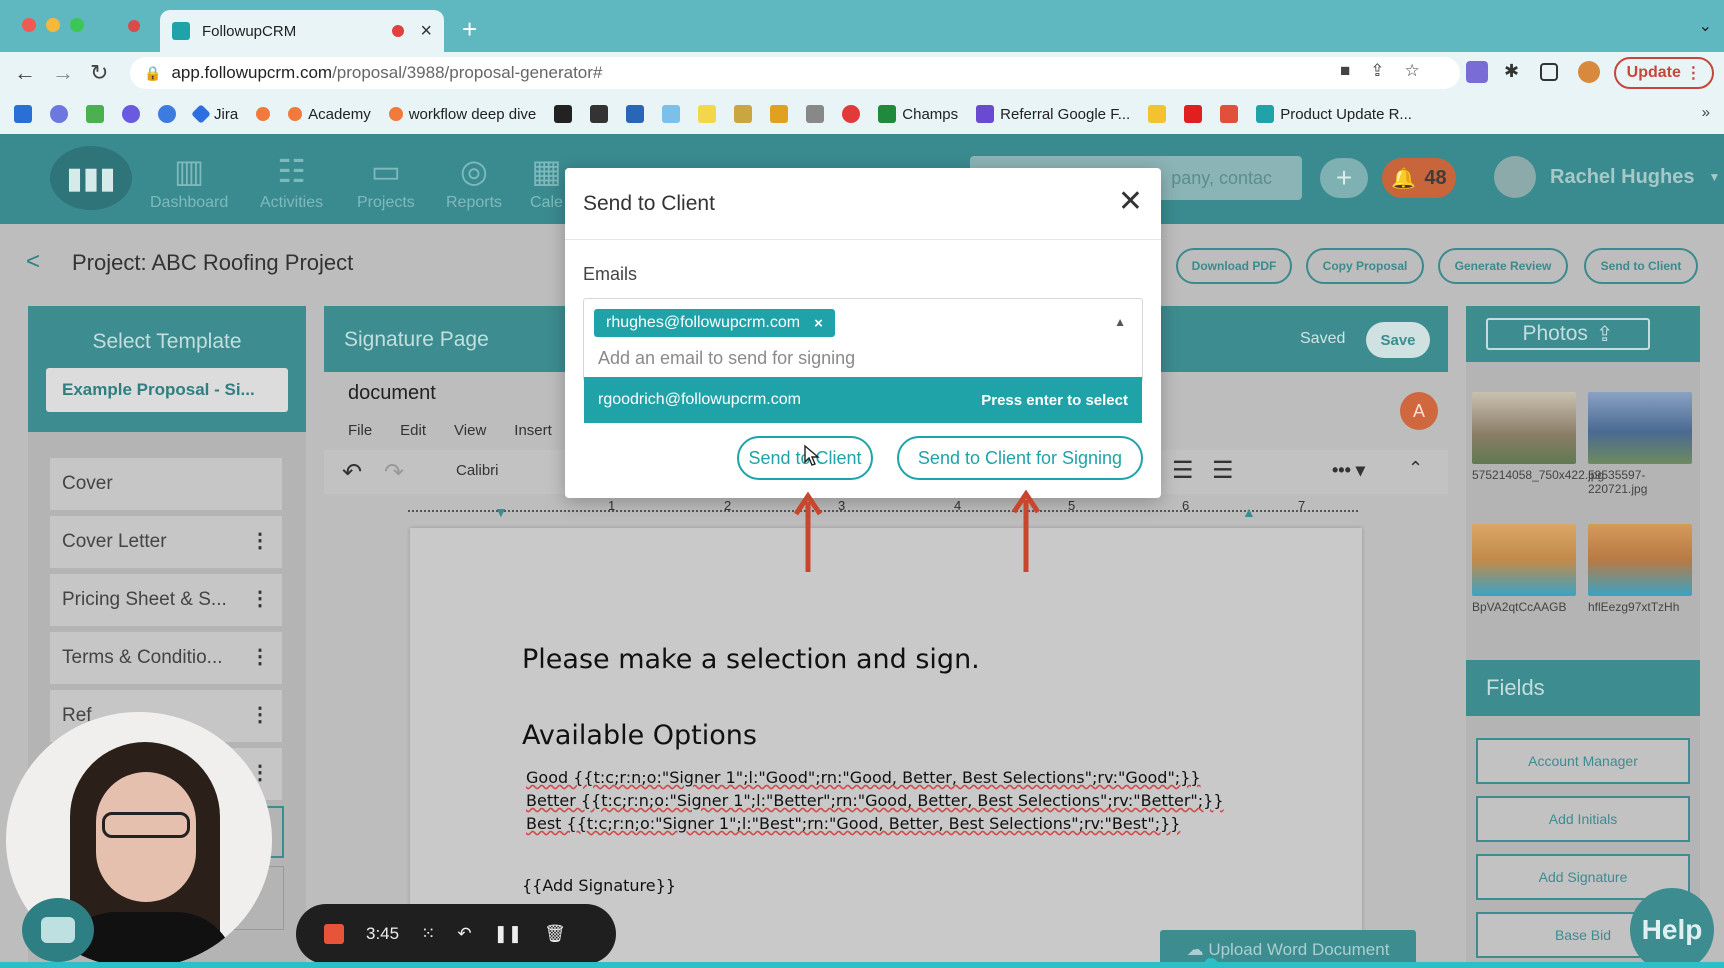  I want to click on profile-avatar-icon, so click(1589, 72).